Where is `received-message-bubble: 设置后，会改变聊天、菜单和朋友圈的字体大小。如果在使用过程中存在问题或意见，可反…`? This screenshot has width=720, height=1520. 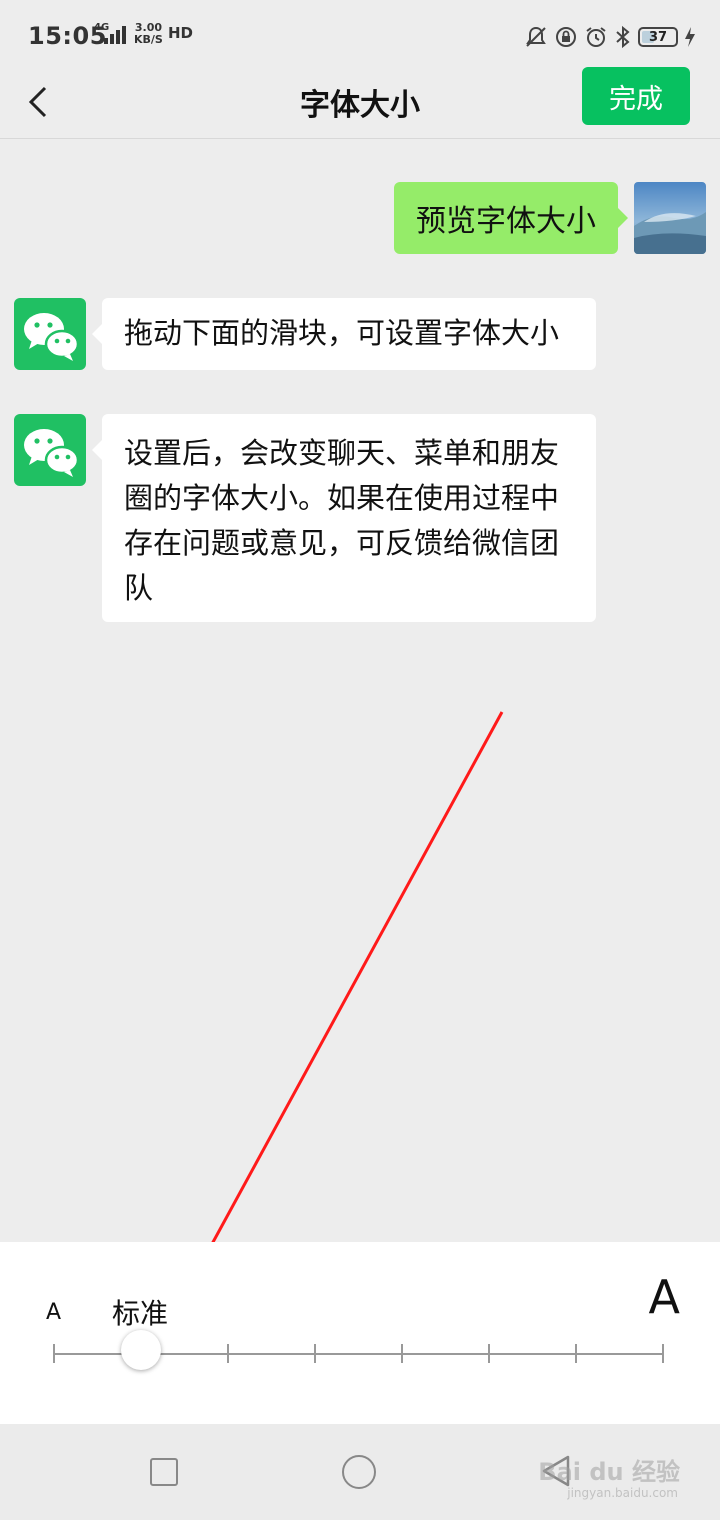 received-message-bubble: 设置后，会改变聊天、菜单和朋友圈的字体大小。如果在使用过程中存在问题或意见，可反… is located at coordinates (344, 518).